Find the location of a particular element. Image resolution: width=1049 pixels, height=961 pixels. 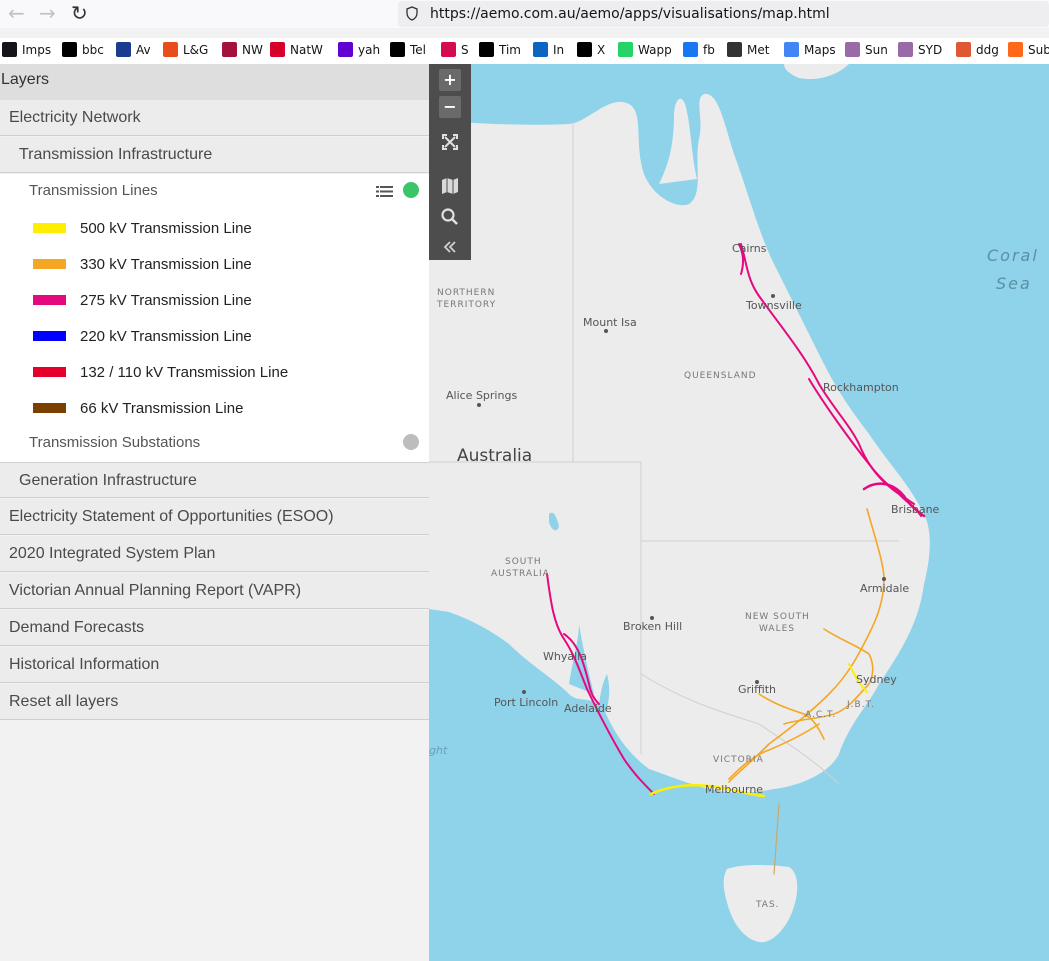

city-sydney: Sydney is located at coordinates (876, 679).